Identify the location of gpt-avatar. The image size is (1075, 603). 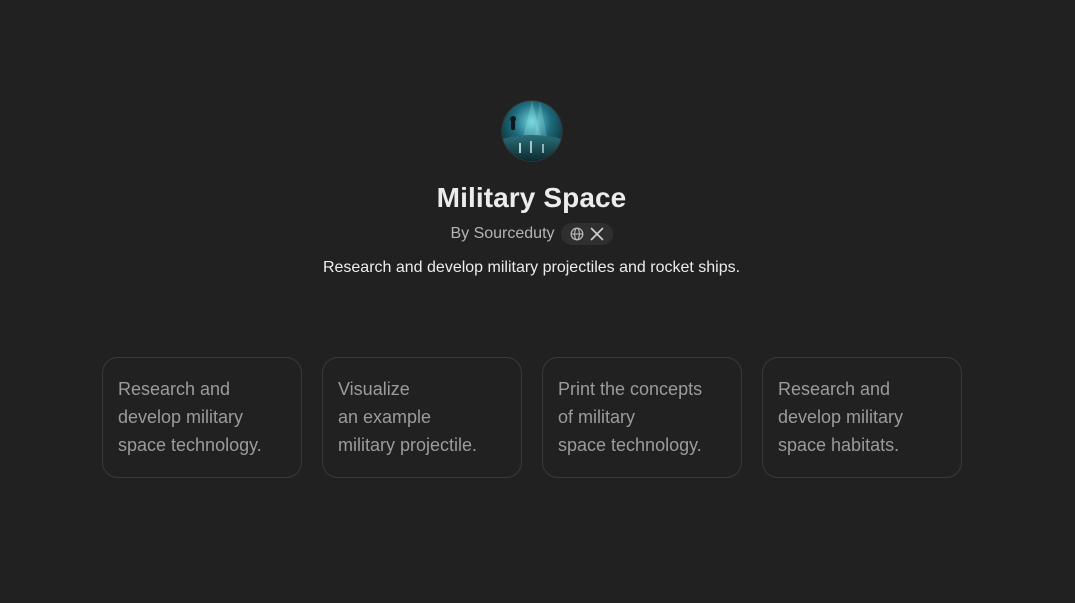
(531, 131).